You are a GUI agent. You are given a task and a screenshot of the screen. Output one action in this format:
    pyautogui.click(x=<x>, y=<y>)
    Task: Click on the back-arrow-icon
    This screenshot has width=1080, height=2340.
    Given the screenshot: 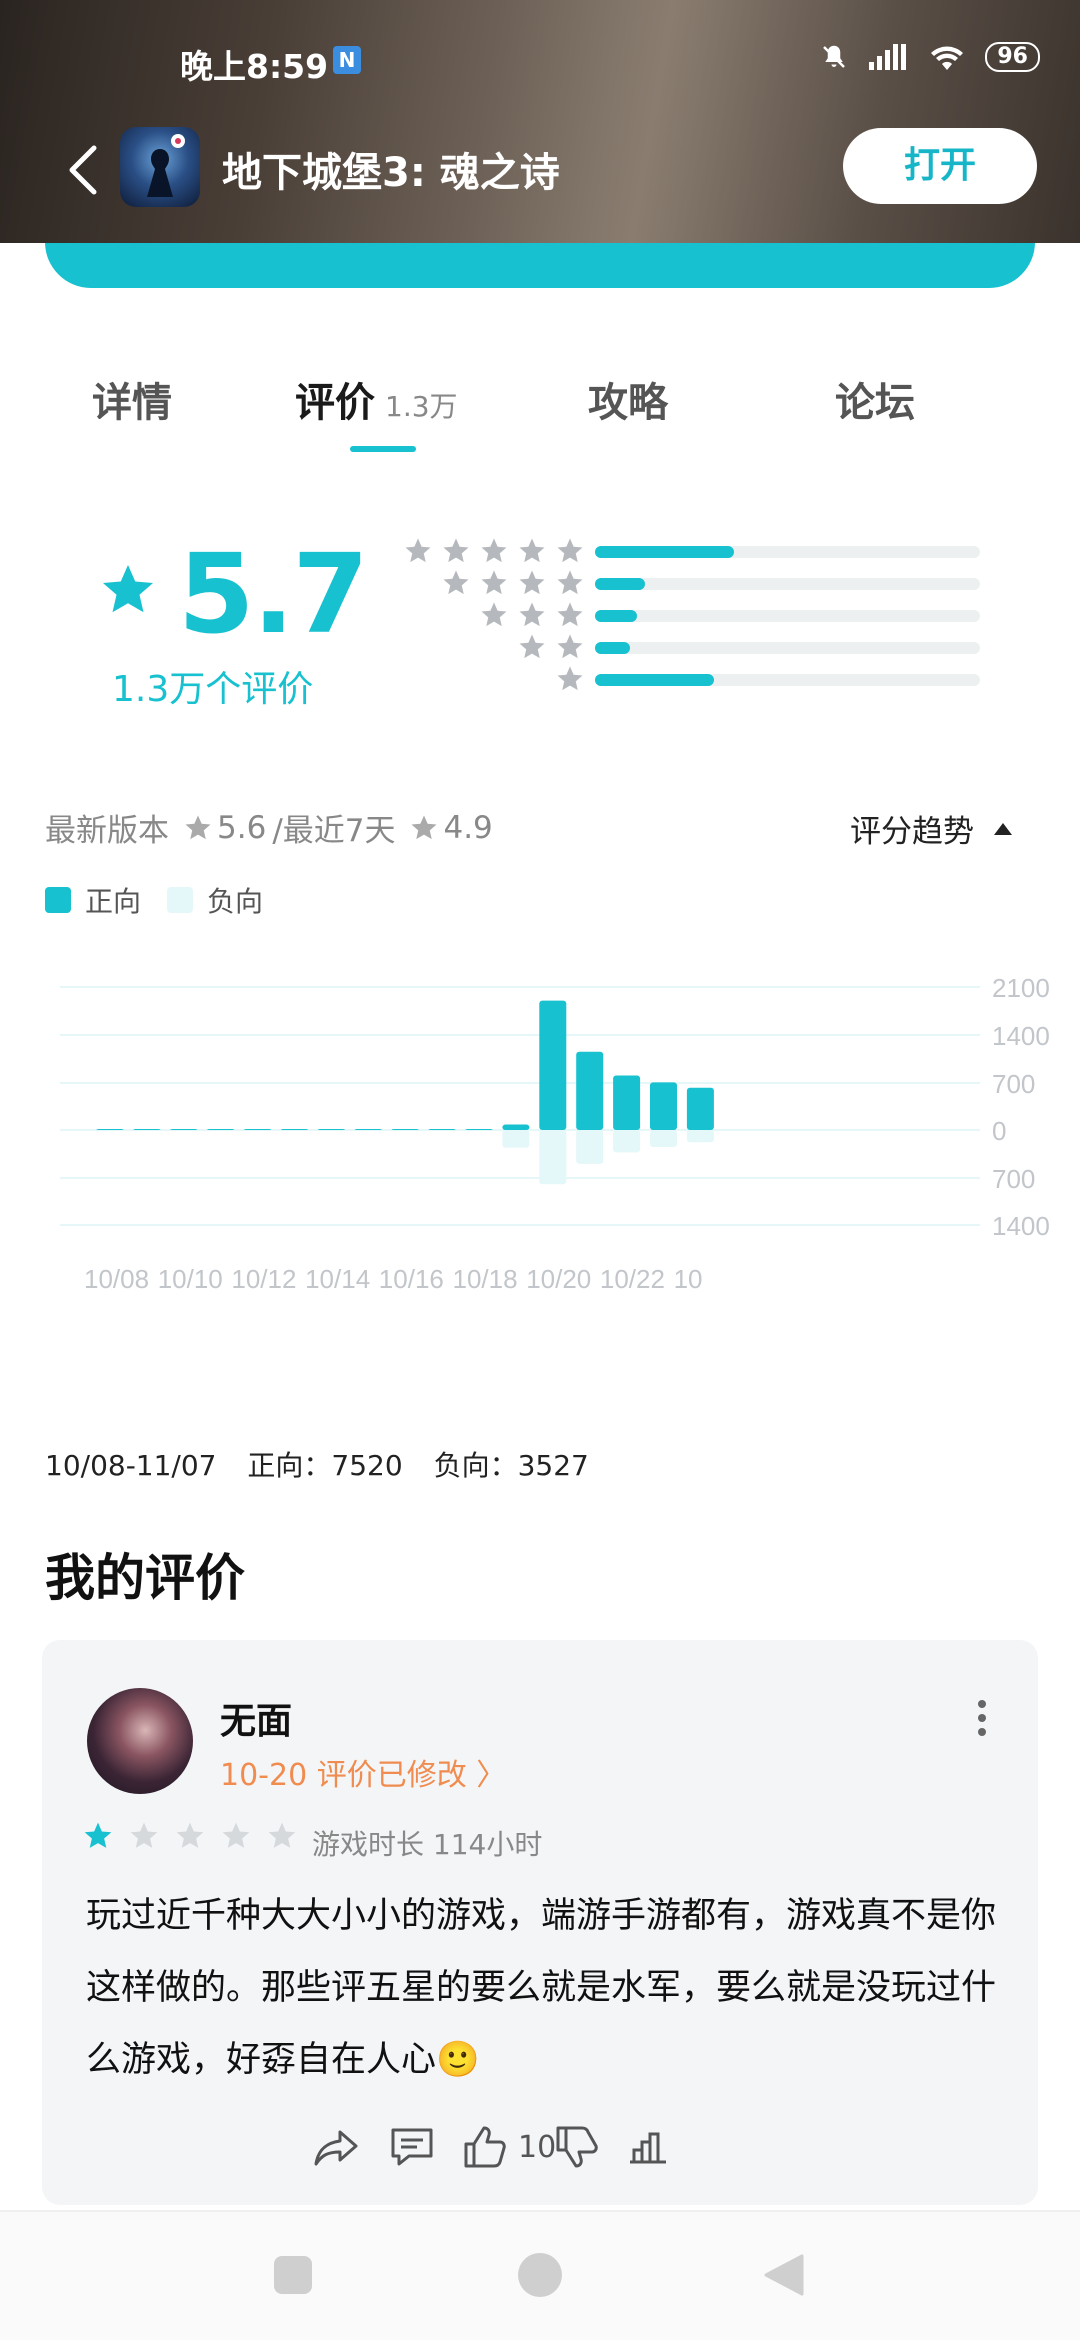 What is the action you would take?
    pyautogui.click(x=83, y=170)
    